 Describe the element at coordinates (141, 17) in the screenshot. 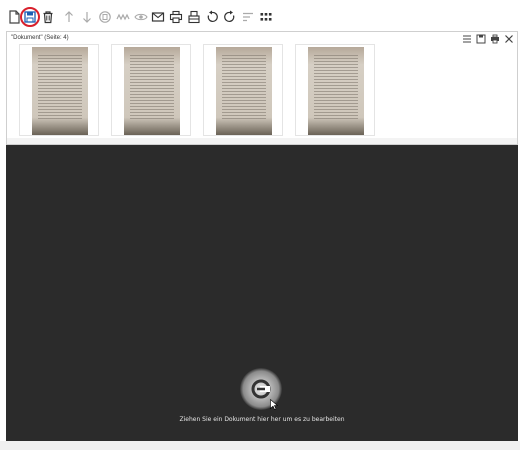

I see `view-icon` at that location.